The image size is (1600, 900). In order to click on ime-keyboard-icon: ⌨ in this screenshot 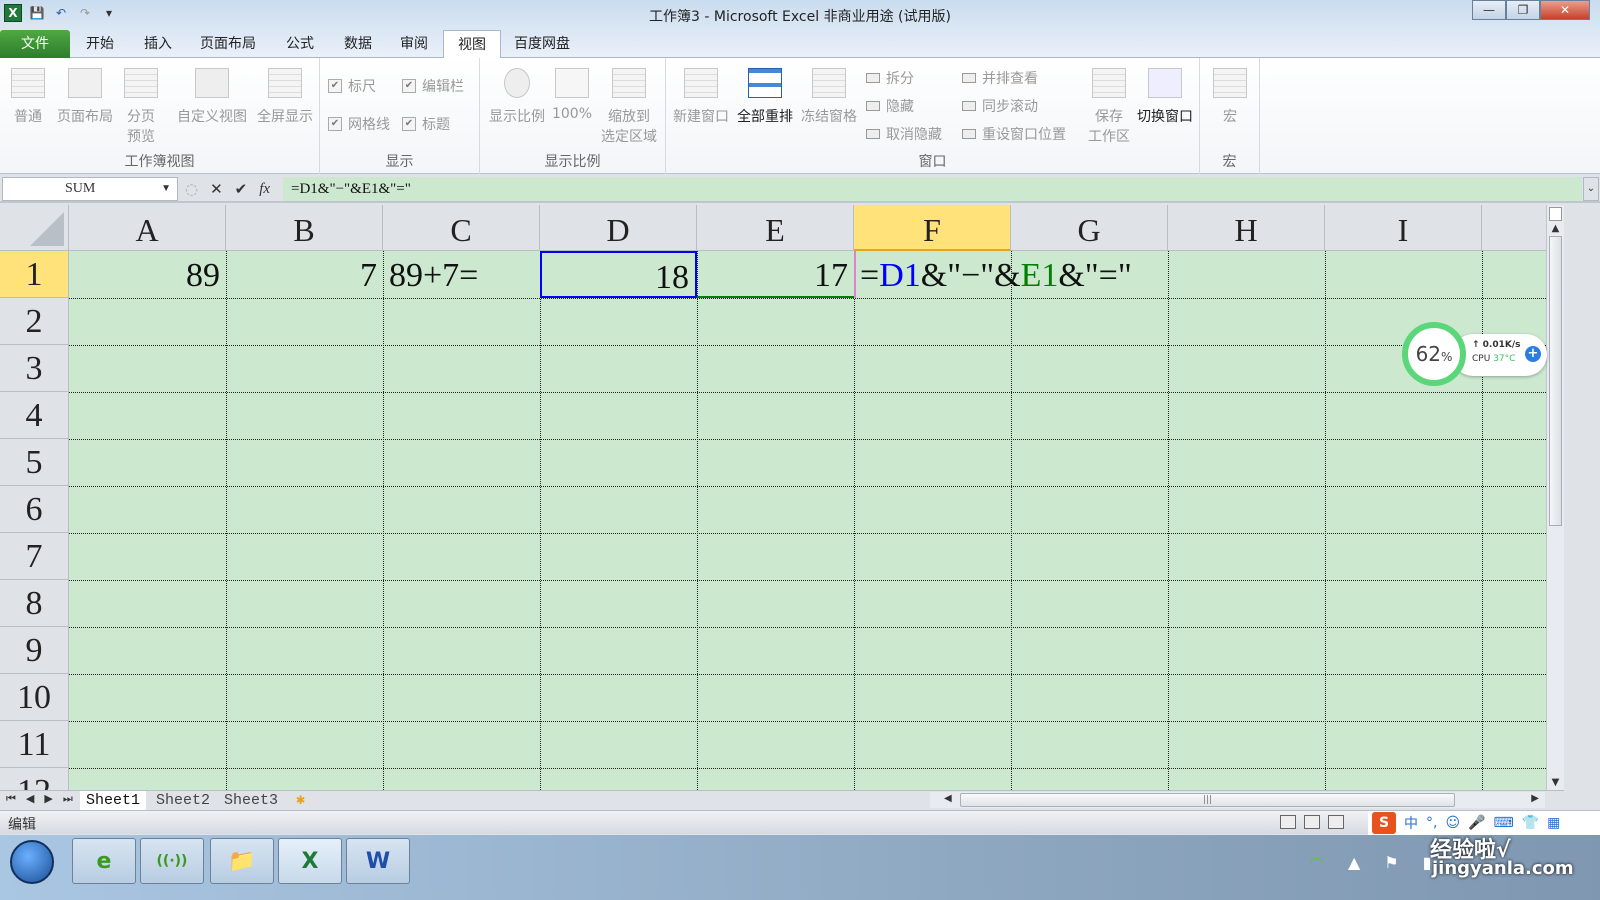, I will do `click(1504, 823)`.